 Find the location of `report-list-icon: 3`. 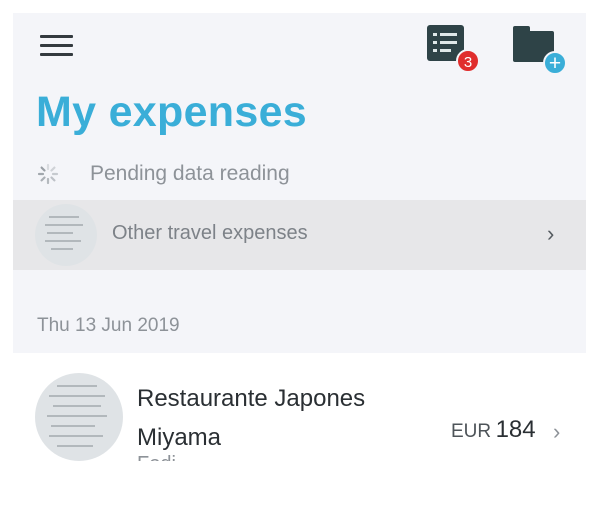

report-list-icon: 3 is located at coordinates (453, 49).